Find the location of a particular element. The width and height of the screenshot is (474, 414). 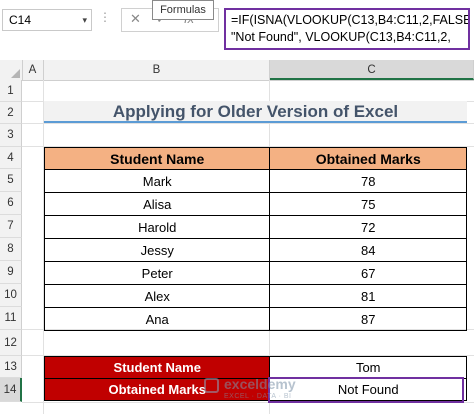

row-header-13: 13 is located at coordinates (11, 367).